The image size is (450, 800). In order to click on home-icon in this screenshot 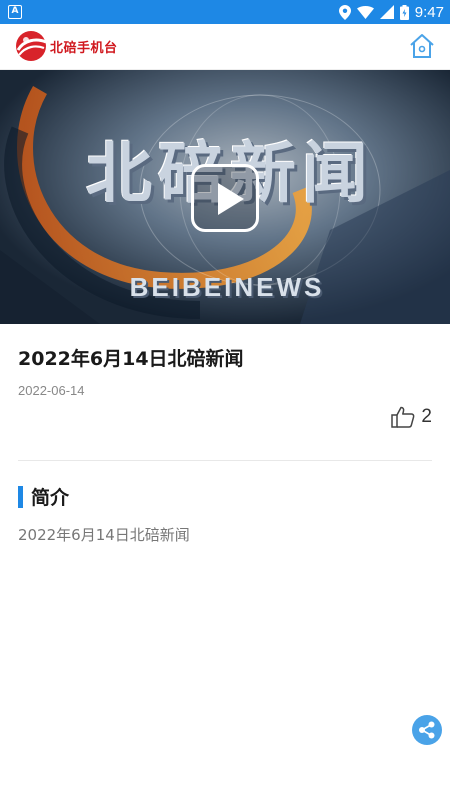, I will do `click(422, 46)`.